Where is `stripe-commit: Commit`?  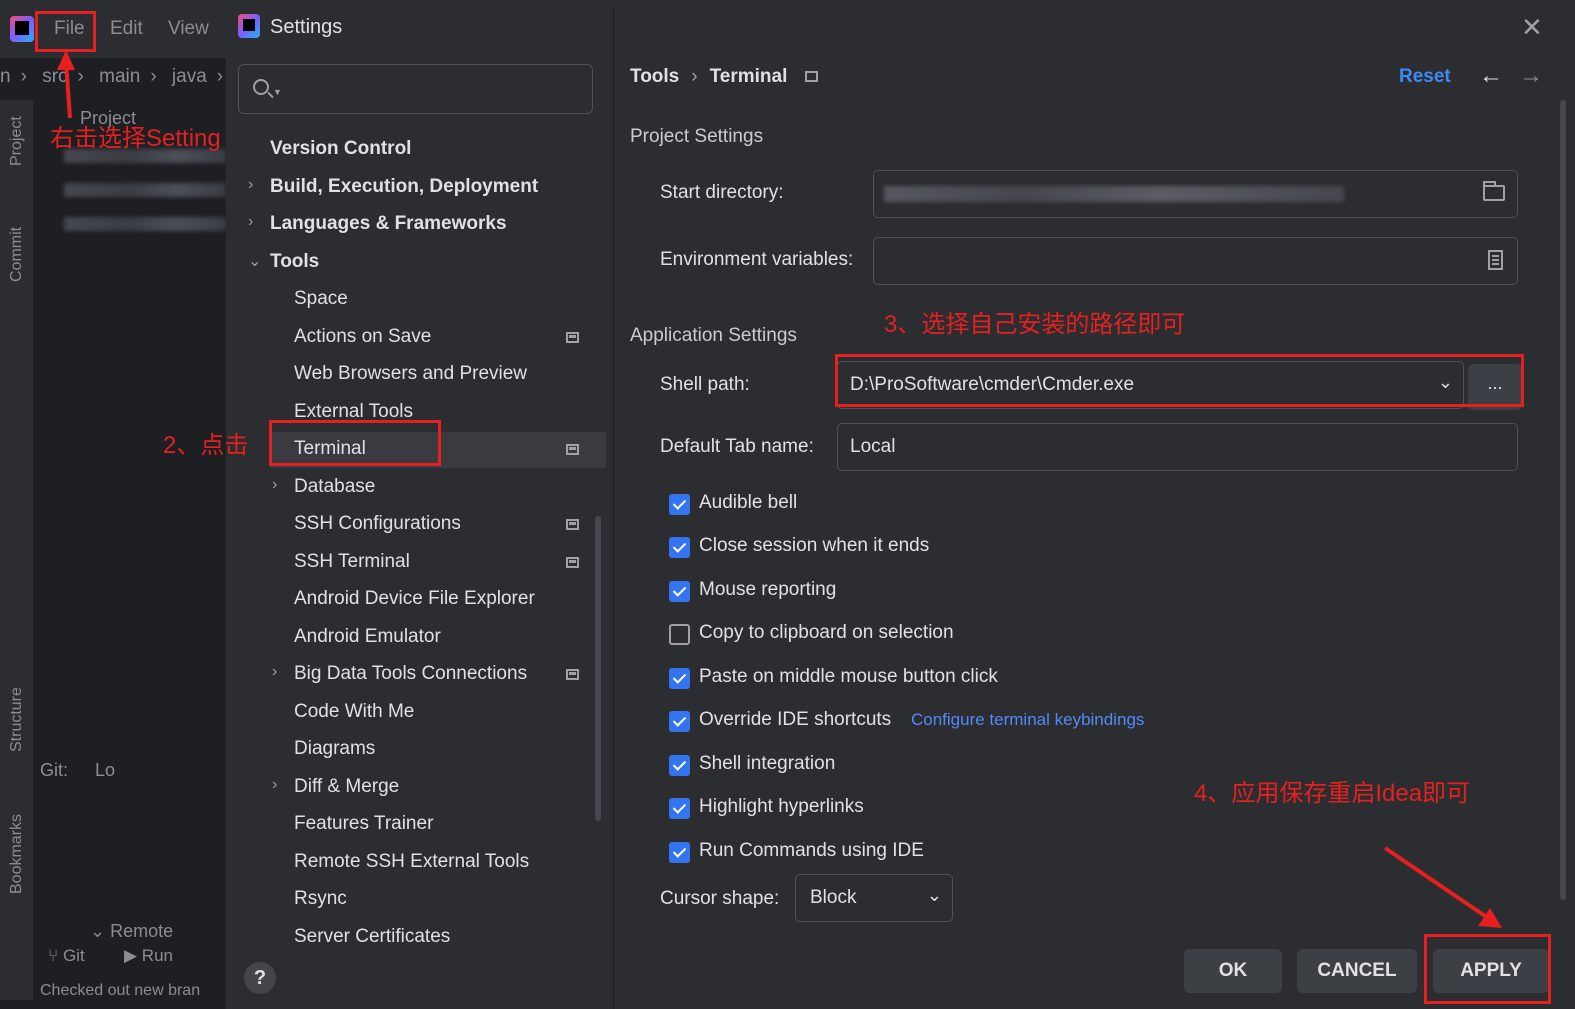 stripe-commit: Commit is located at coordinates (17, 254).